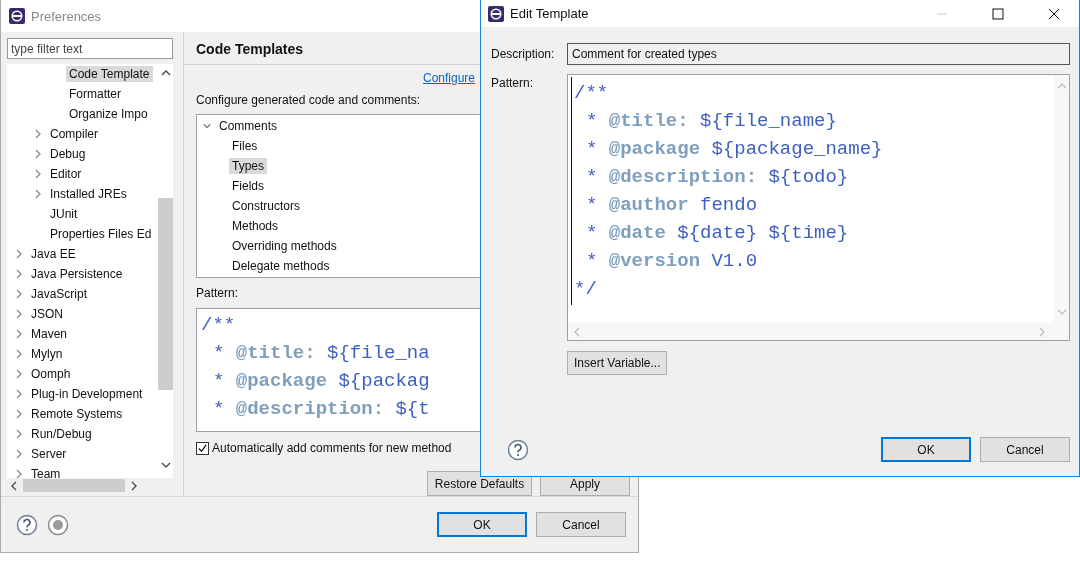 Image resolution: width=1080 pixels, height=561 pixels. Describe the element at coordinates (1054, 13) in the screenshot. I see `close-icon` at that location.